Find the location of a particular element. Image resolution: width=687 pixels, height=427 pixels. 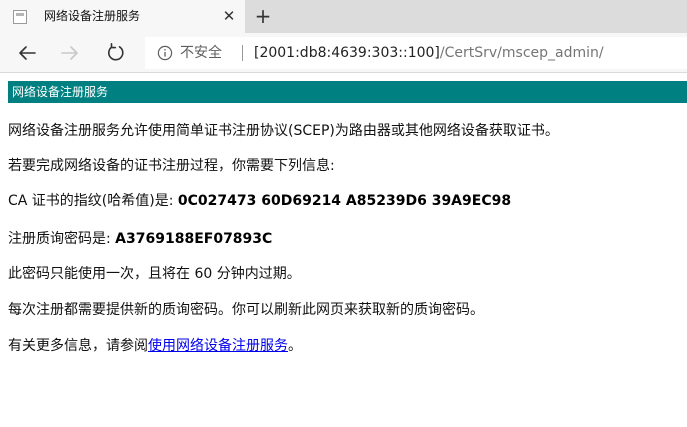

tab-title: 网络设备注册服务 is located at coordinates (92, 16).